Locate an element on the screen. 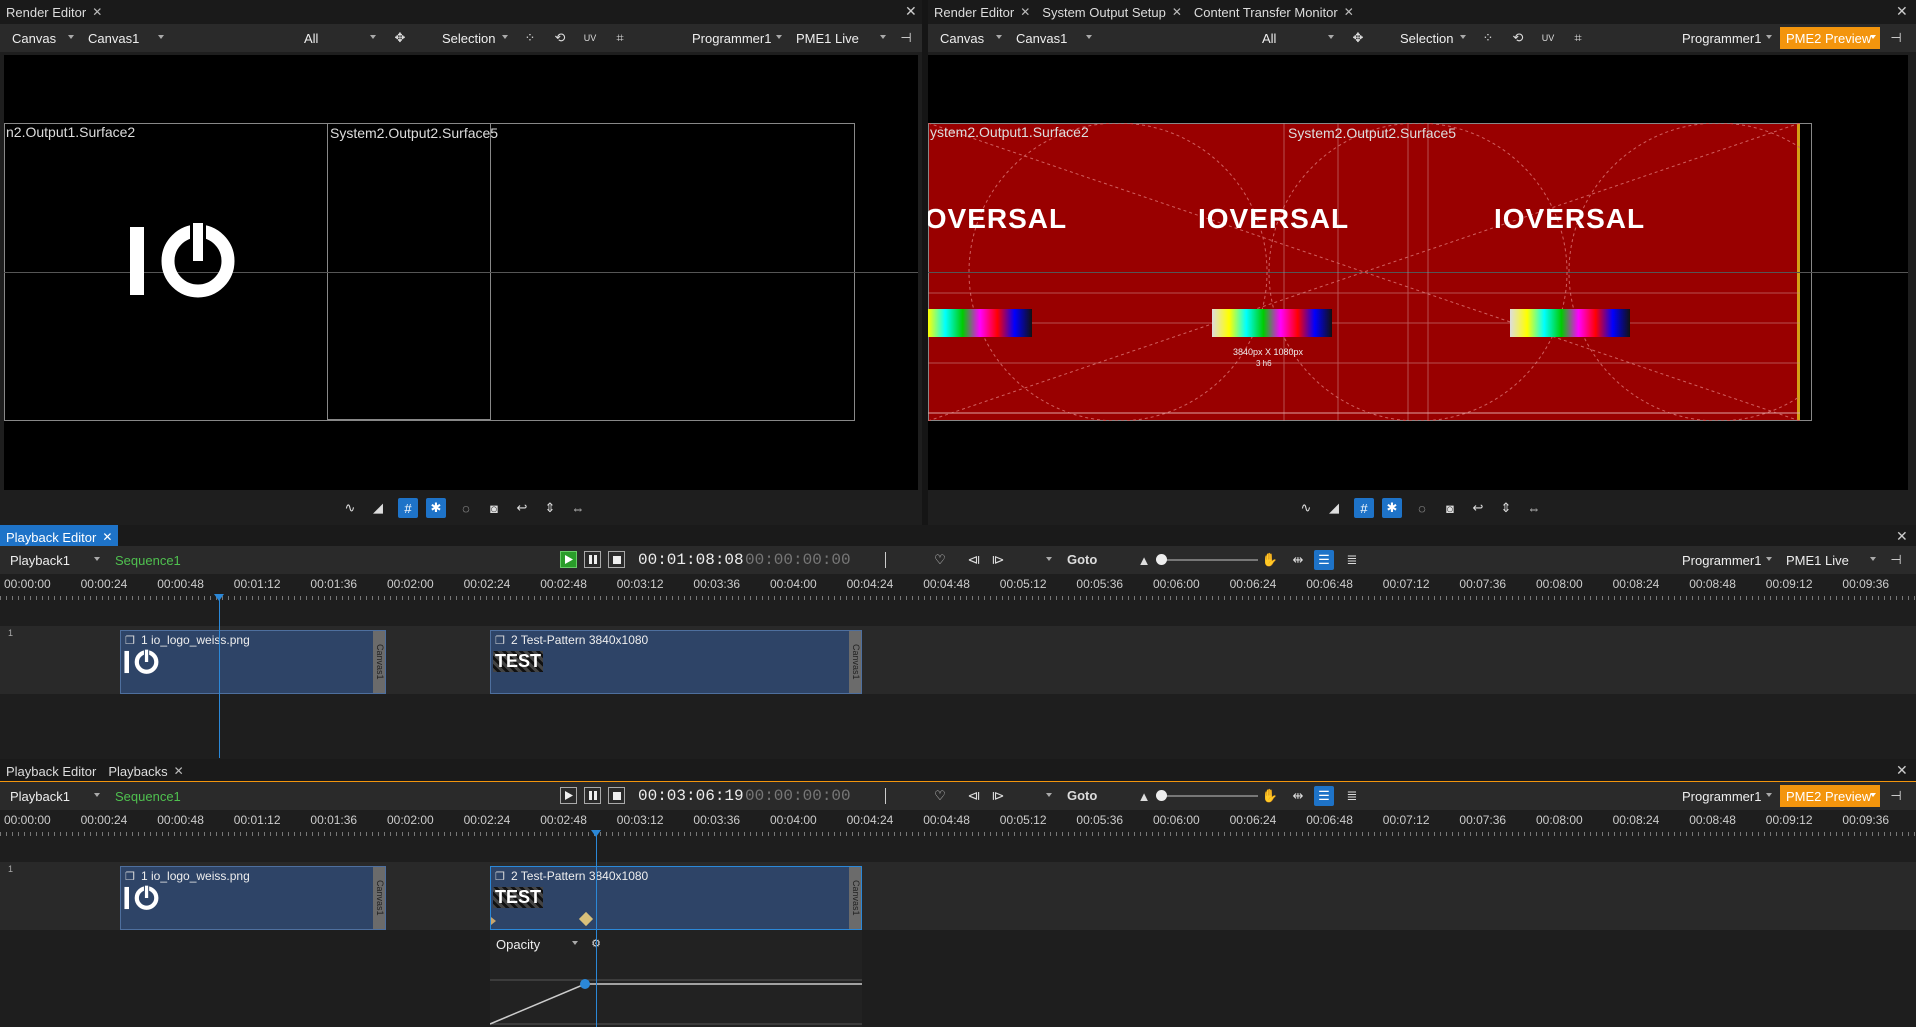 The width and height of the screenshot is (1916, 1027). current-timecode: 00:03:06:19 is located at coordinates (691, 796).